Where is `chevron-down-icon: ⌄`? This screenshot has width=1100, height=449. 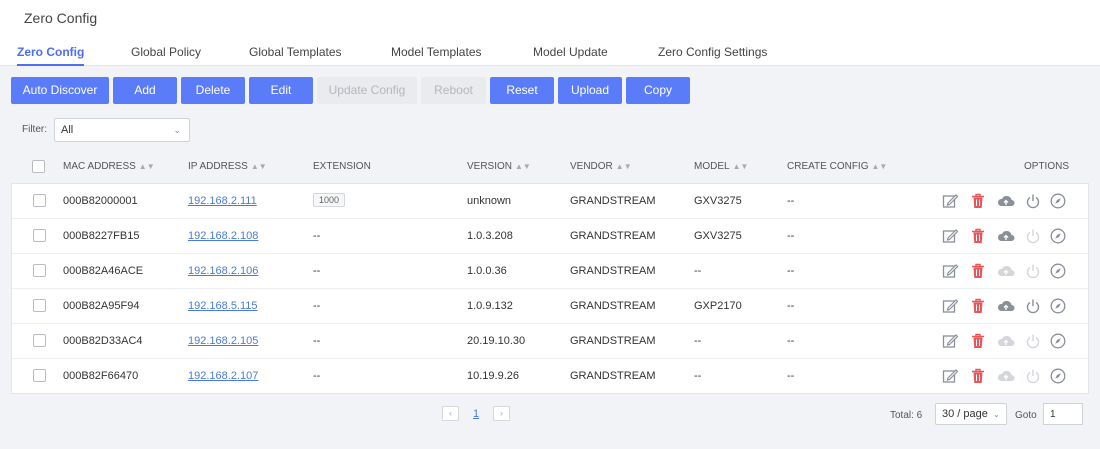
chevron-down-icon: ⌄ is located at coordinates (996, 414).